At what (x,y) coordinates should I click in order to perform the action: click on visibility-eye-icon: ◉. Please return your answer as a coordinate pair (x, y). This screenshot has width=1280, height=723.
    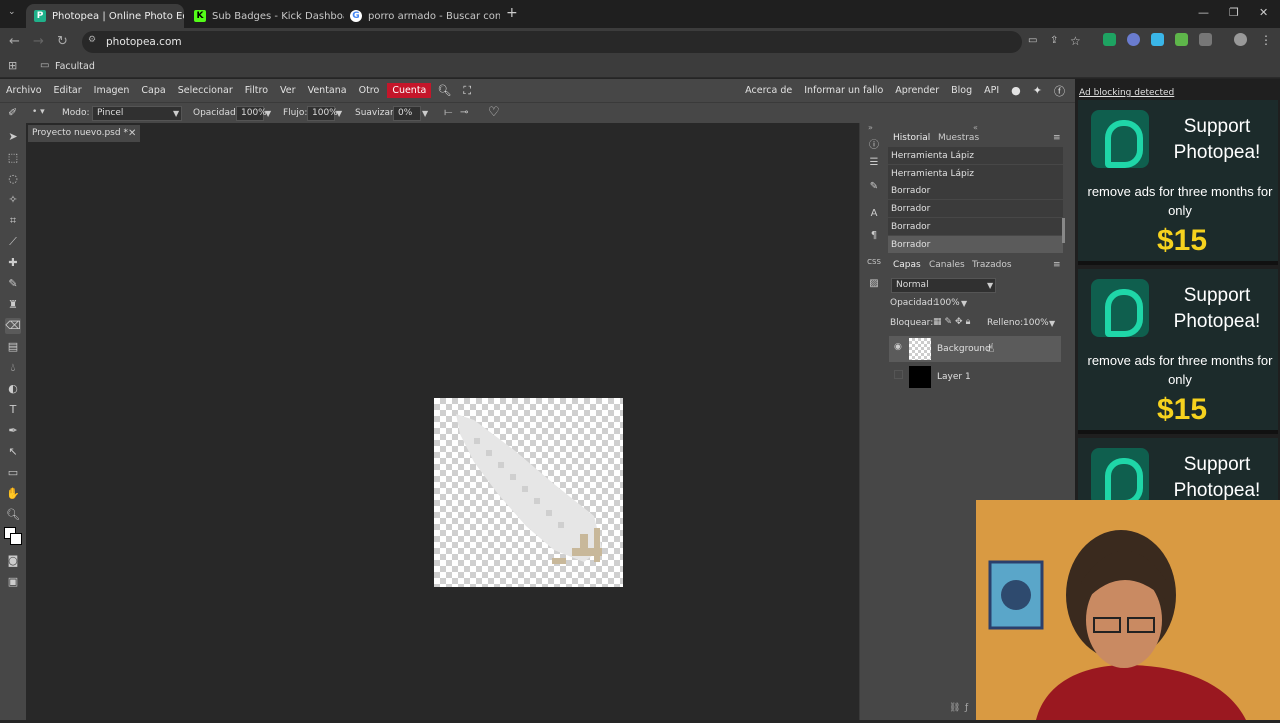
    Looking at the image, I should click on (898, 347).